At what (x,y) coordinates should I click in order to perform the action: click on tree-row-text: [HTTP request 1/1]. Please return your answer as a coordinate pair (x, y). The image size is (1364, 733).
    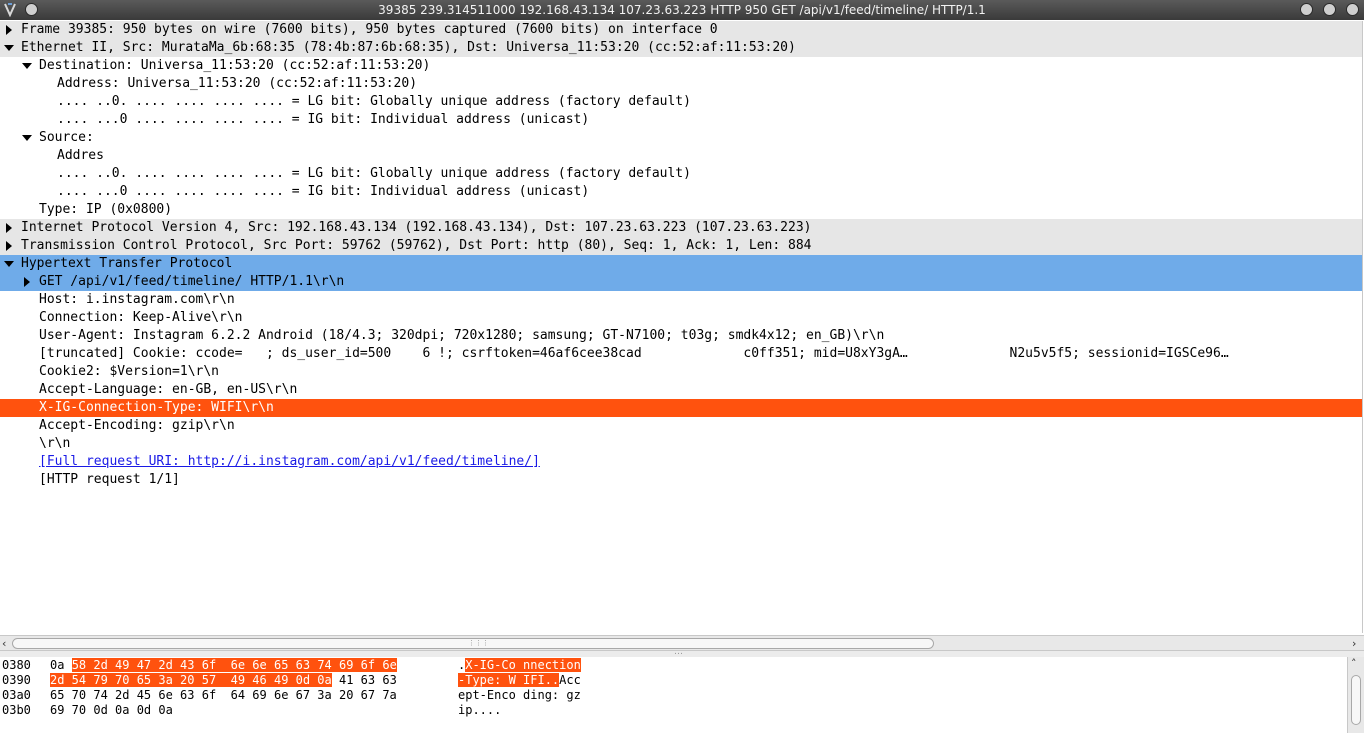
    Looking at the image, I should click on (109, 479).